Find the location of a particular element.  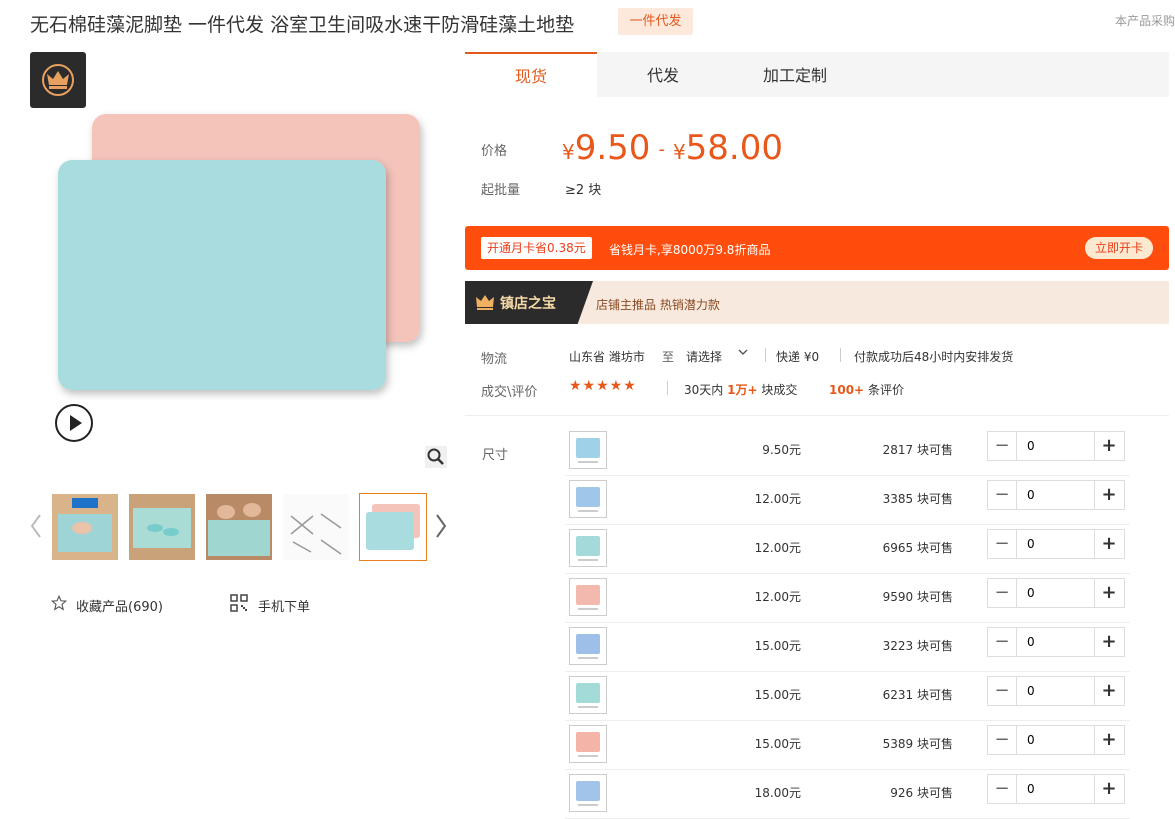

favorite-button: 收藏产品(690) is located at coordinates (106, 605).